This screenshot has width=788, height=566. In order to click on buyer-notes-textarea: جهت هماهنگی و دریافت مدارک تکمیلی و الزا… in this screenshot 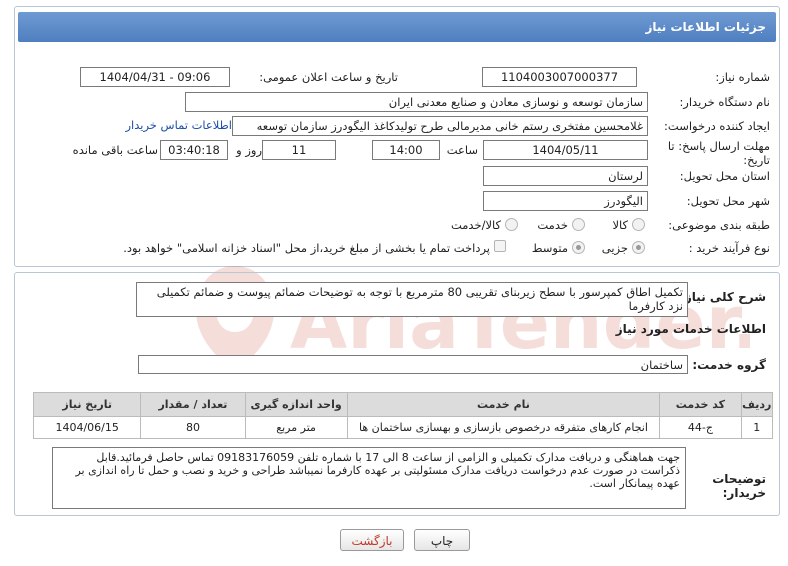, I will do `click(369, 478)`.